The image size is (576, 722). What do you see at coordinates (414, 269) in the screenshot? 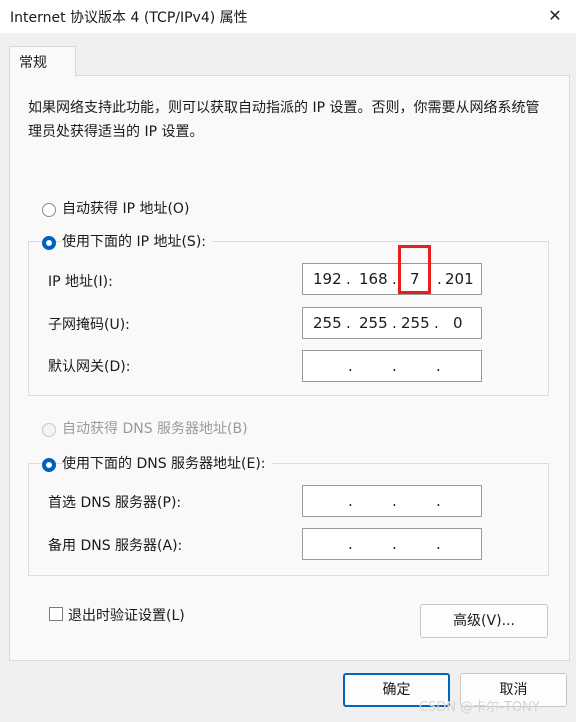
I see `annotation-highlight-box` at bounding box center [414, 269].